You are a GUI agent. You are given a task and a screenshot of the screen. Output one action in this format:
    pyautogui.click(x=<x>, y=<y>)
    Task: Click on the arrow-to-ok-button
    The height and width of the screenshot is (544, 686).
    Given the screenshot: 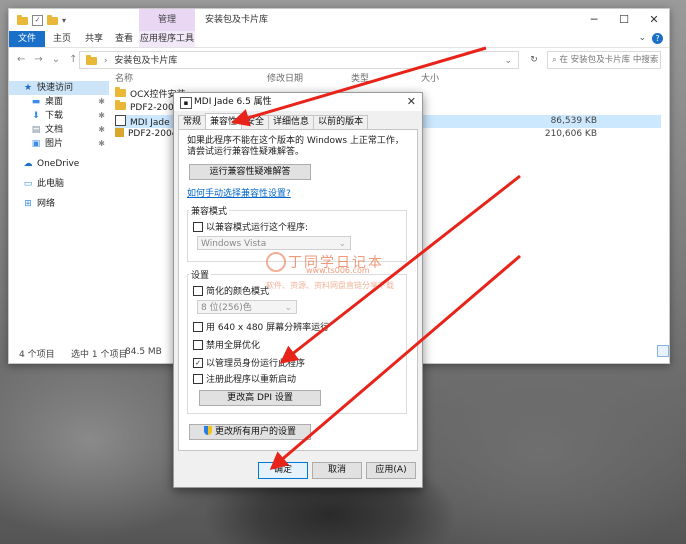 What is the action you would take?
    pyautogui.click(x=395, y=362)
    